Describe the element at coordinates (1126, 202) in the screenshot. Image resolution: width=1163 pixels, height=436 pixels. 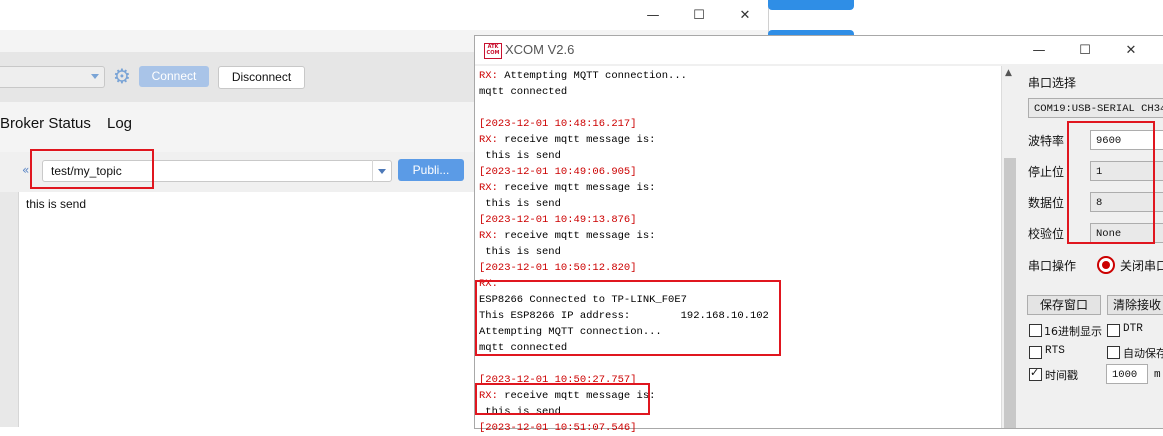
I see `databits-select: 8` at that location.